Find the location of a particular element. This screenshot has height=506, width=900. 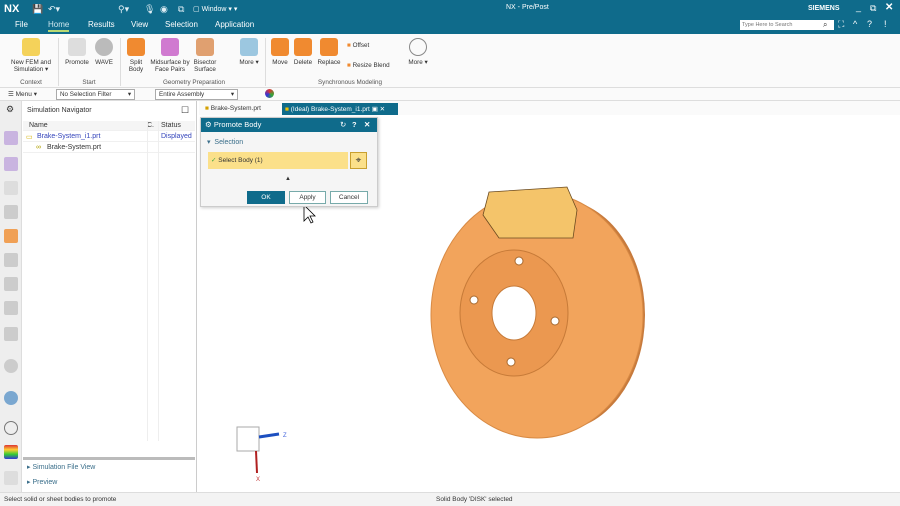

bisector-surface-button: Bisector Surface is located at coordinates (205, 55).